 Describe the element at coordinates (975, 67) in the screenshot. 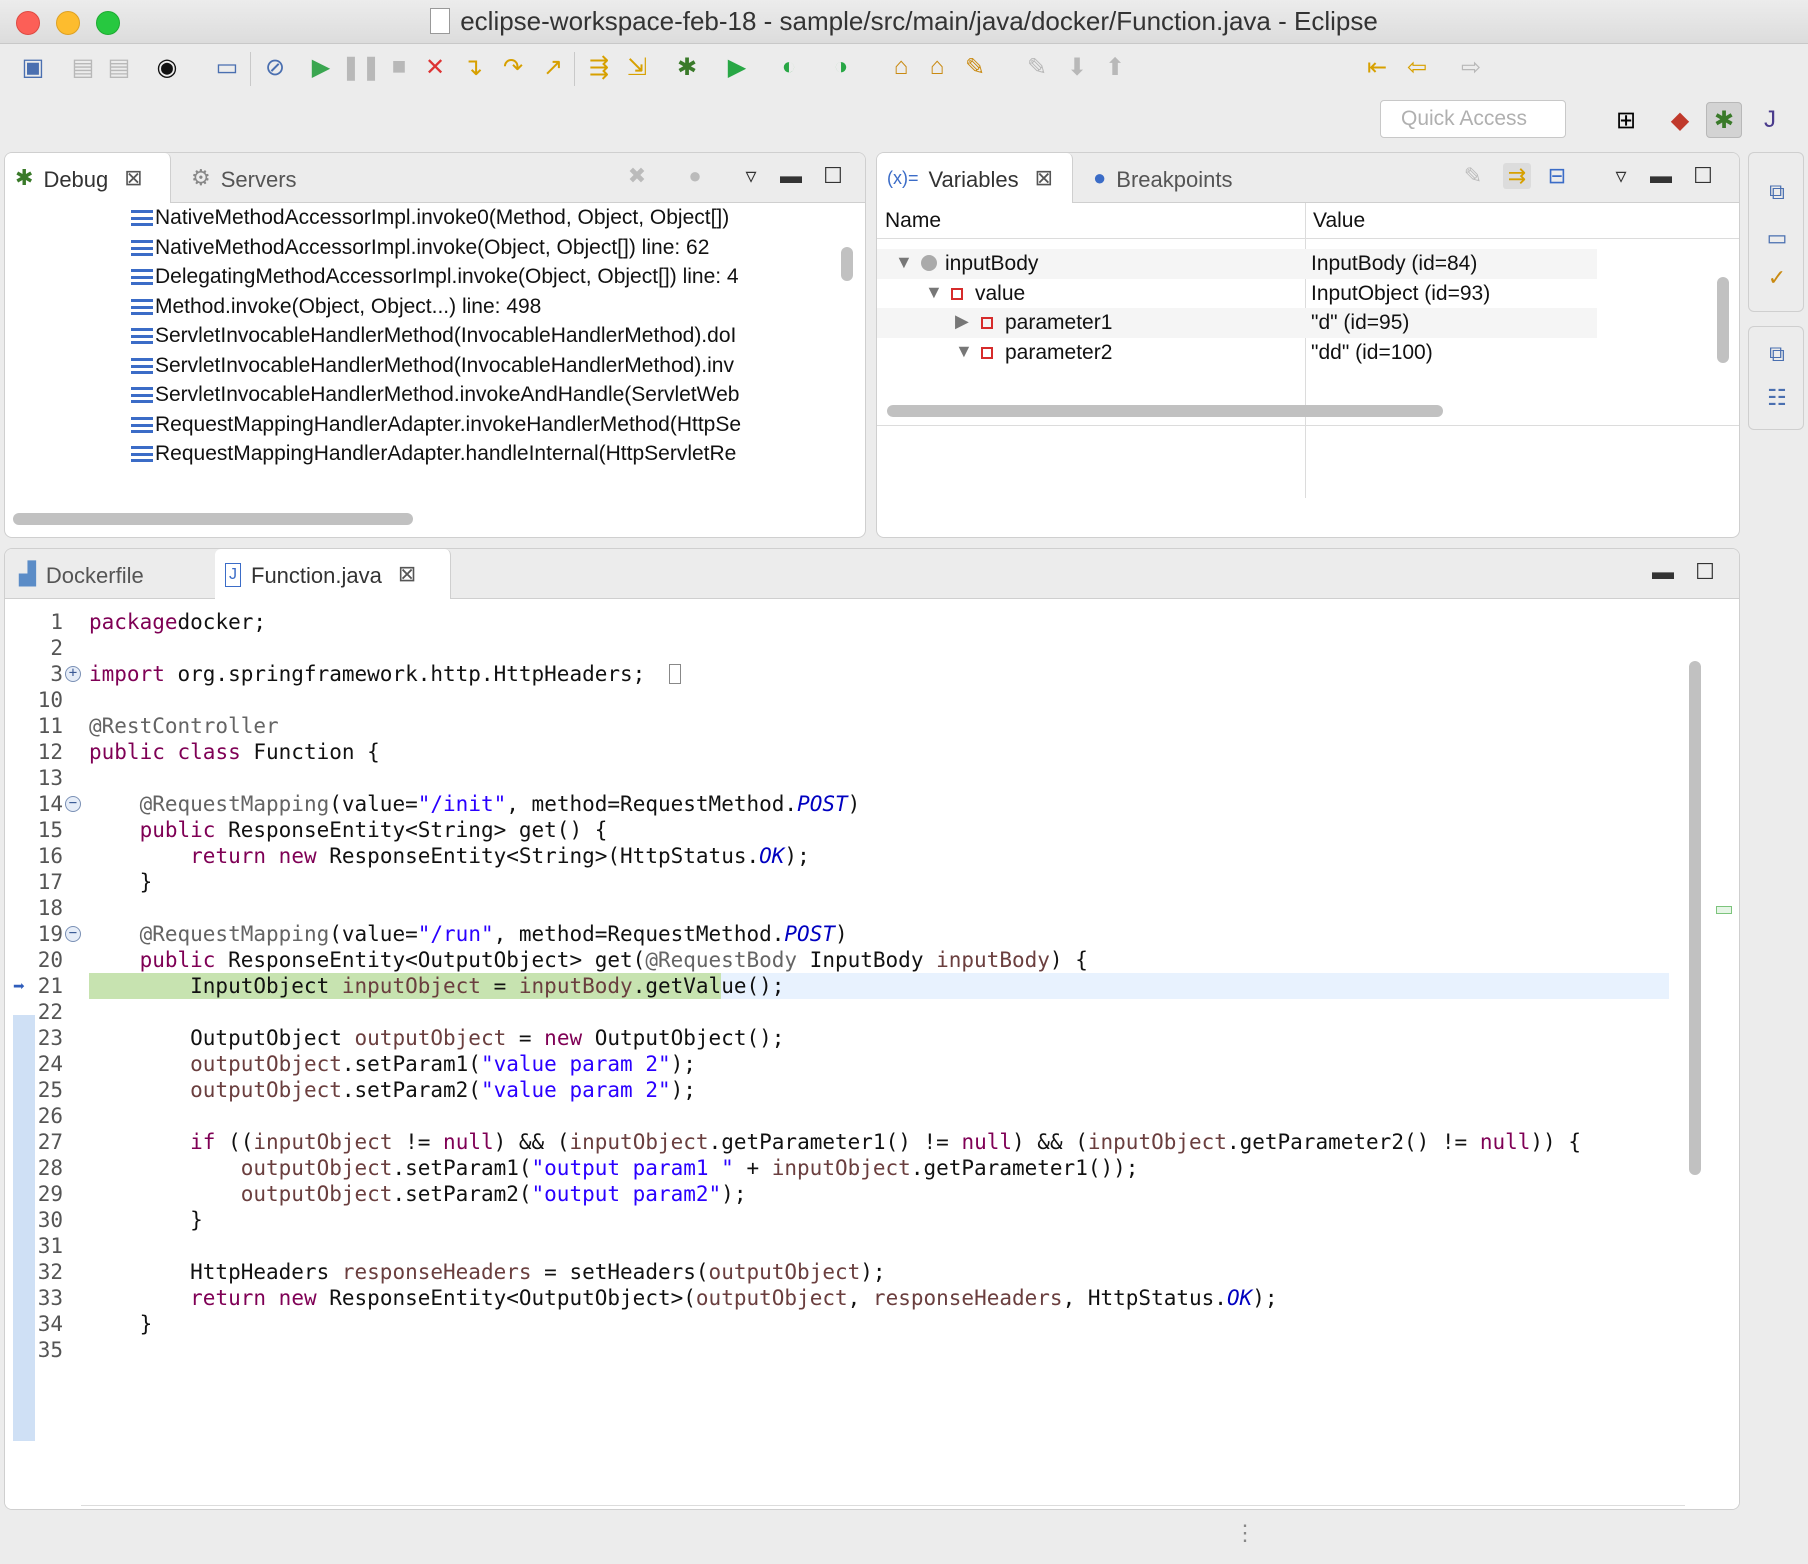

I see `search-icon: ✎` at that location.